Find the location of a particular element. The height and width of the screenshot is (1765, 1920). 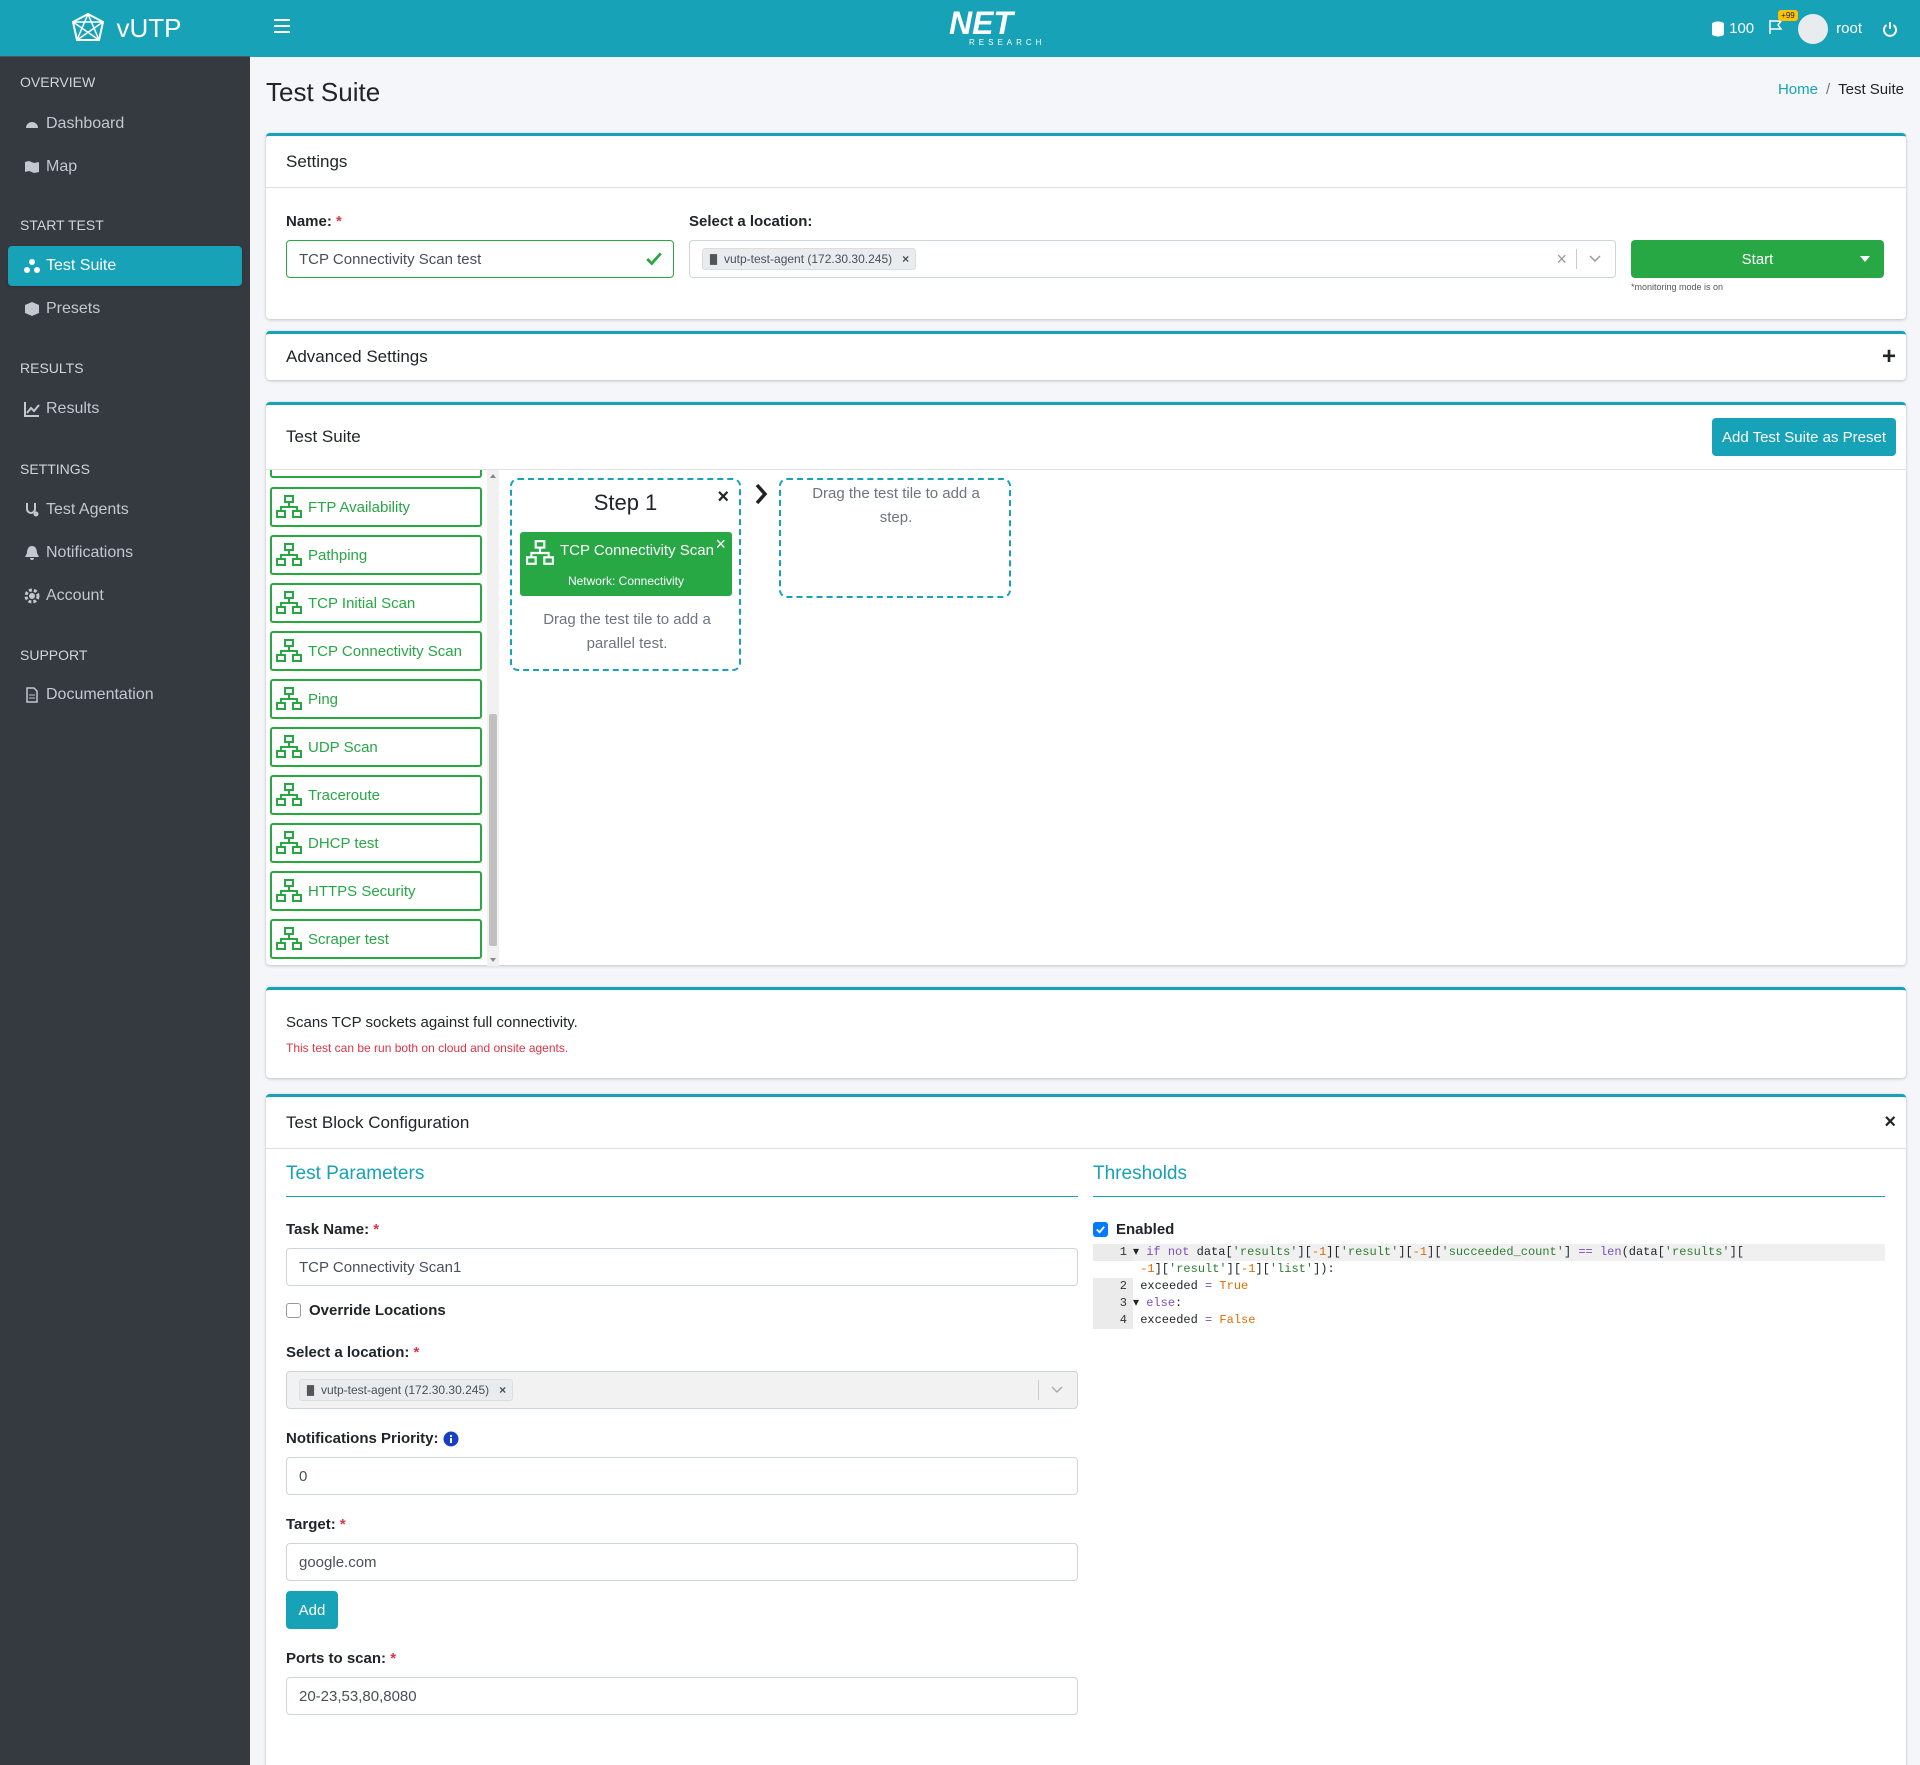

remove-test-icon: × is located at coordinates (720, 544).